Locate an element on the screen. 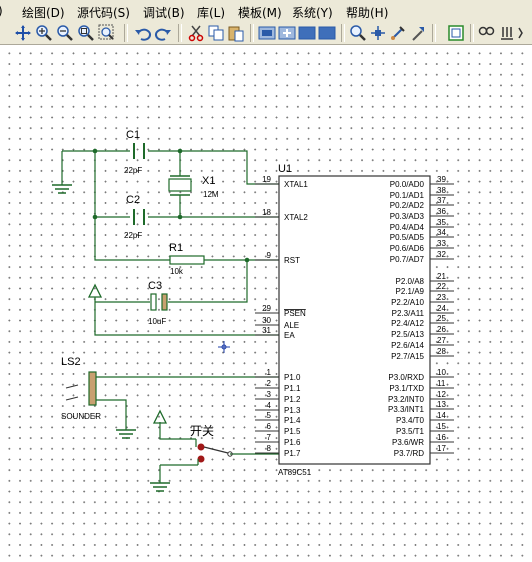 The height and width of the screenshot is (562, 532). undo-icon is located at coordinates (143, 33).